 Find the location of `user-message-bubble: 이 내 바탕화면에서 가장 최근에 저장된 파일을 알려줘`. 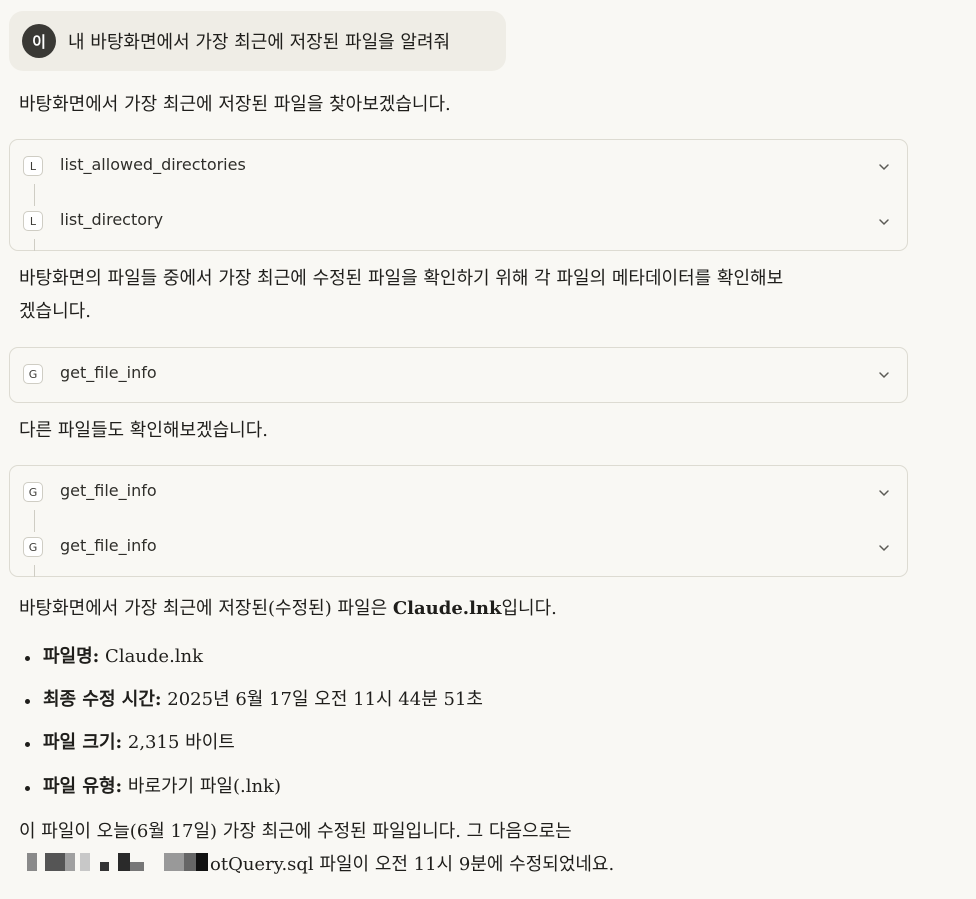

user-message-bubble: 이 내 바탕화면에서 가장 최근에 저장된 파일을 알려줘 is located at coordinates (257, 41).